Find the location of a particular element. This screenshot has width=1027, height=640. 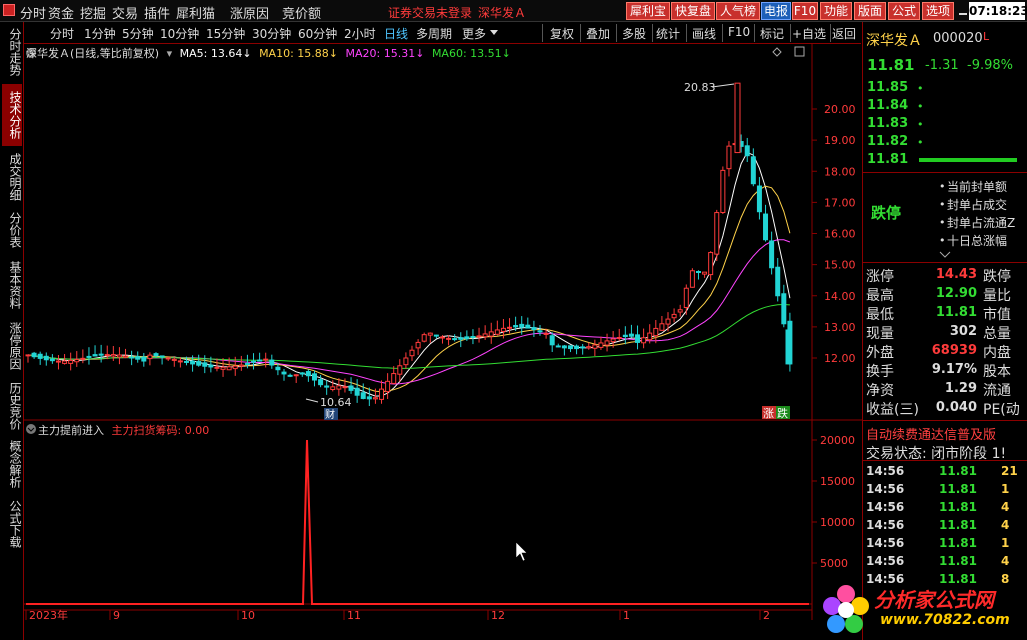

price-tick-label: 19.00 is located at coordinates (840, 140).